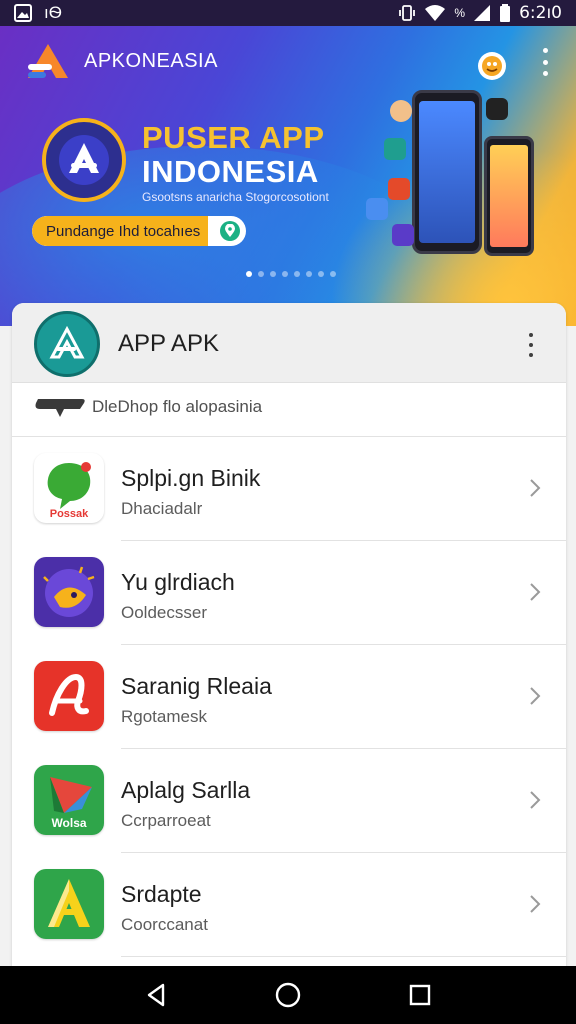 This screenshot has width=576, height=1024. What do you see at coordinates (166, 820) in the screenshot?
I see `app-subtitle: Ccrparroeat` at bounding box center [166, 820].